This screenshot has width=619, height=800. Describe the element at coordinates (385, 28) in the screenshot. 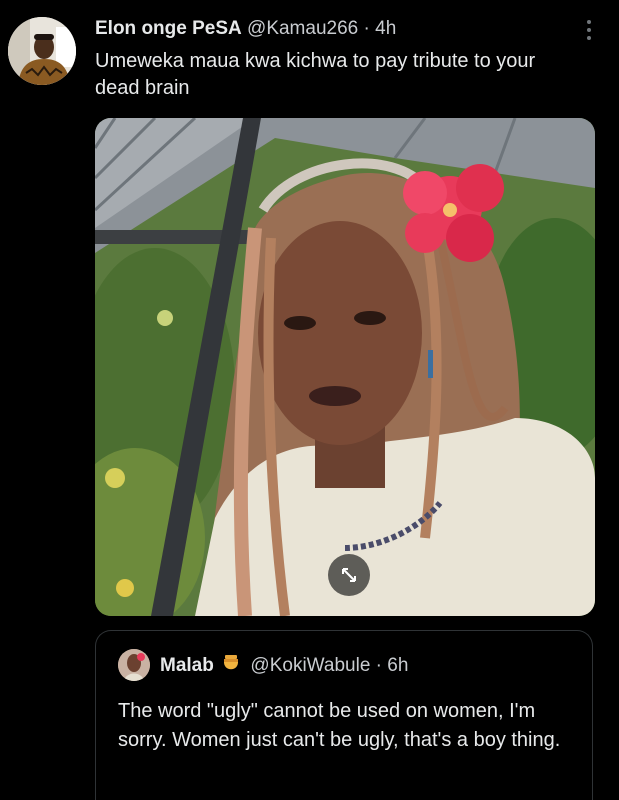

I see `tweet-time: 4h` at that location.